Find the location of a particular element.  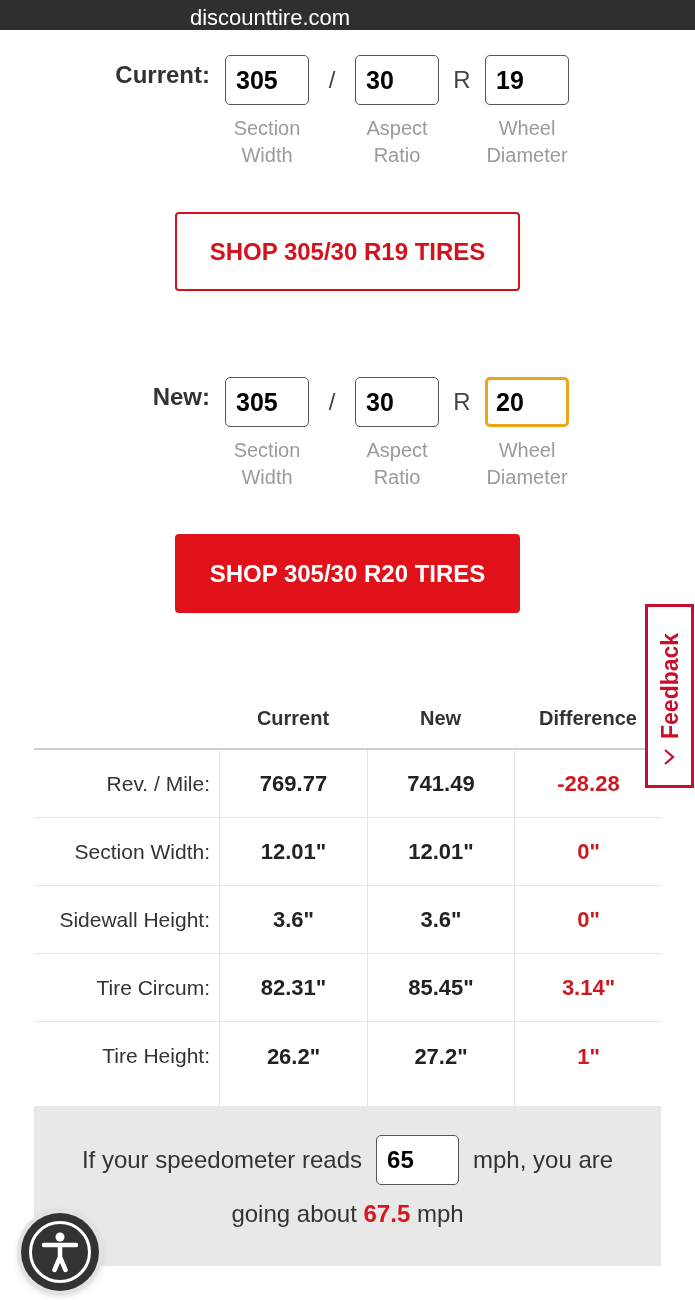

chevron-icon is located at coordinates (669, 757).